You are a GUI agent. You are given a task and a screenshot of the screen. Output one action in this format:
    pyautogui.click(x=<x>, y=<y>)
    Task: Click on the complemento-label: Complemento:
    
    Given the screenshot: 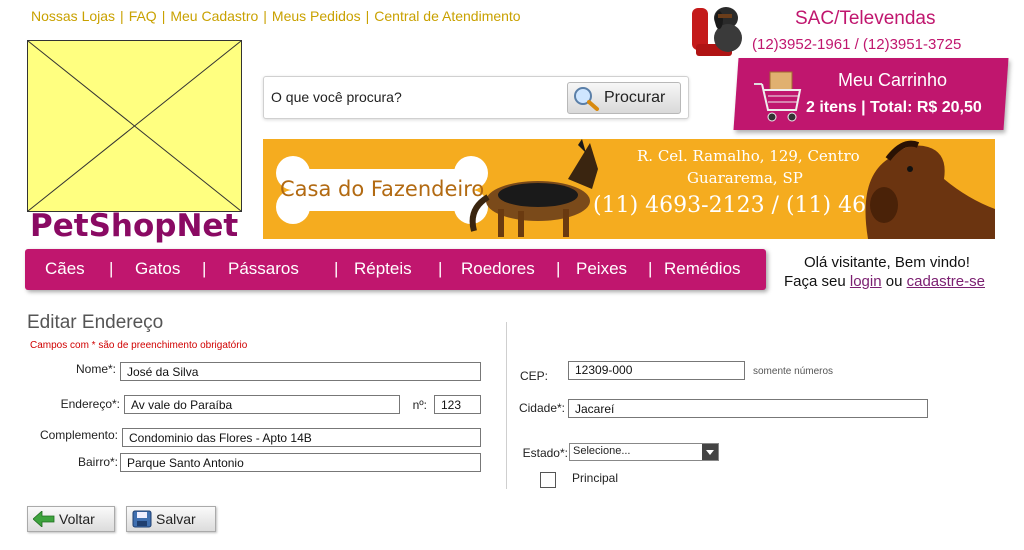 What is the action you would take?
    pyautogui.click(x=78, y=435)
    